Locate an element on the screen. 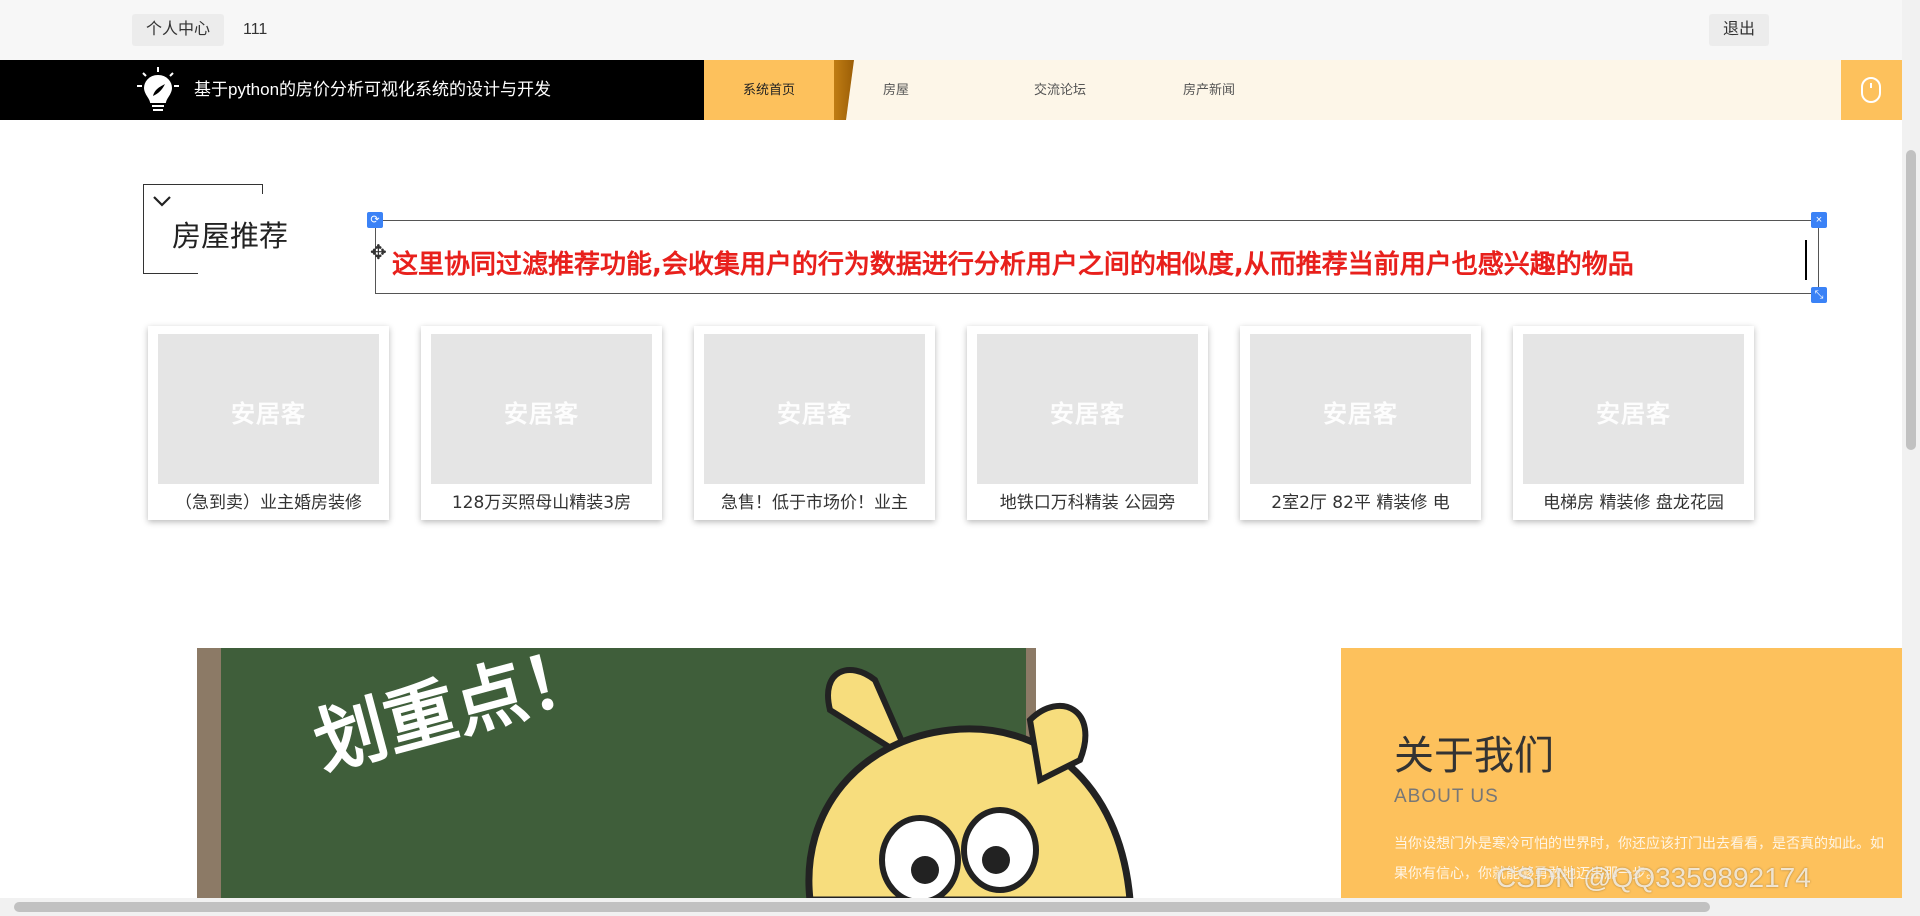 Image resolution: width=1920 pixels, height=916 pixels. scroll-mouse-button is located at coordinates (1871, 90).